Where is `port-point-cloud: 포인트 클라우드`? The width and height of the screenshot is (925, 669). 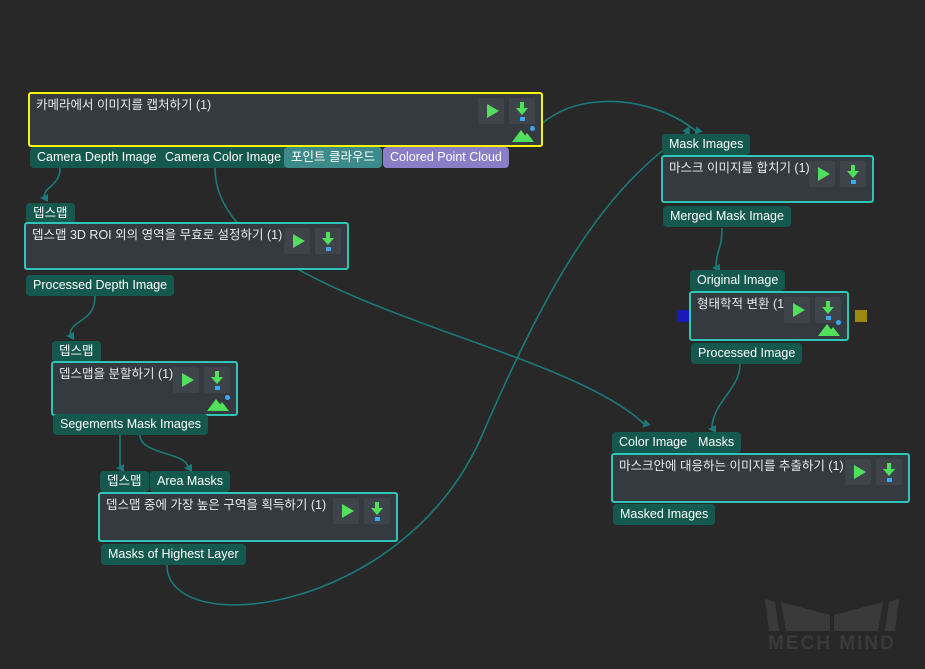
port-point-cloud: 포인트 클라우드 is located at coordinates (333, 157).